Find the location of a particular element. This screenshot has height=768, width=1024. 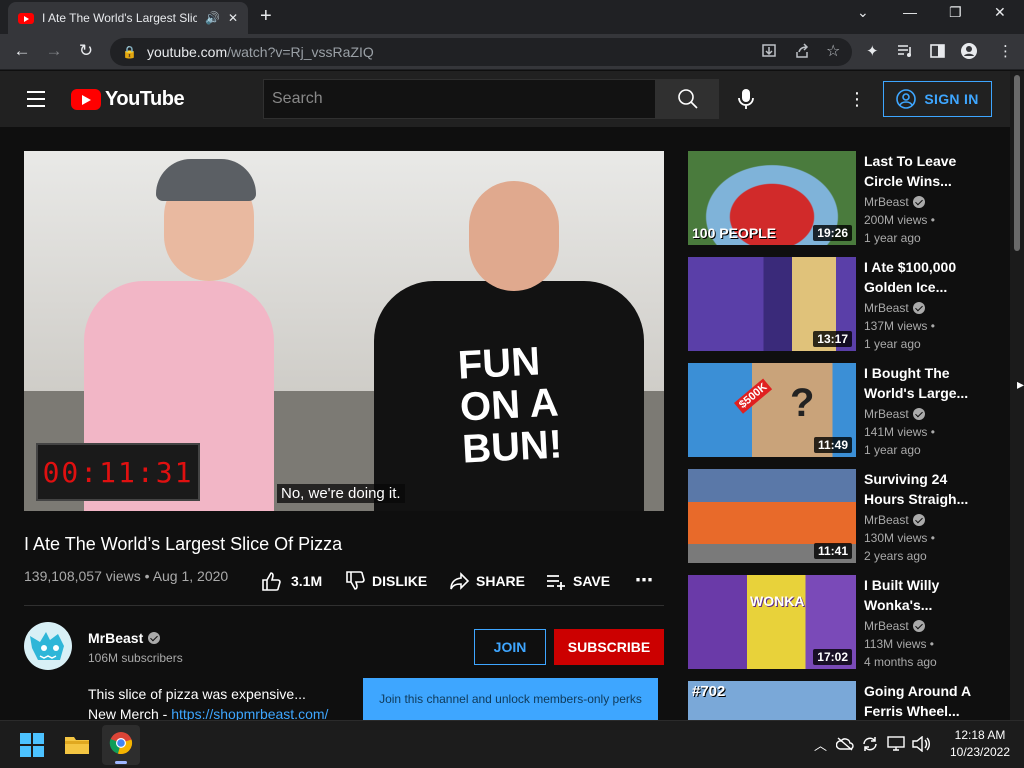

back-button: ← is located at coordinates (22, 51).